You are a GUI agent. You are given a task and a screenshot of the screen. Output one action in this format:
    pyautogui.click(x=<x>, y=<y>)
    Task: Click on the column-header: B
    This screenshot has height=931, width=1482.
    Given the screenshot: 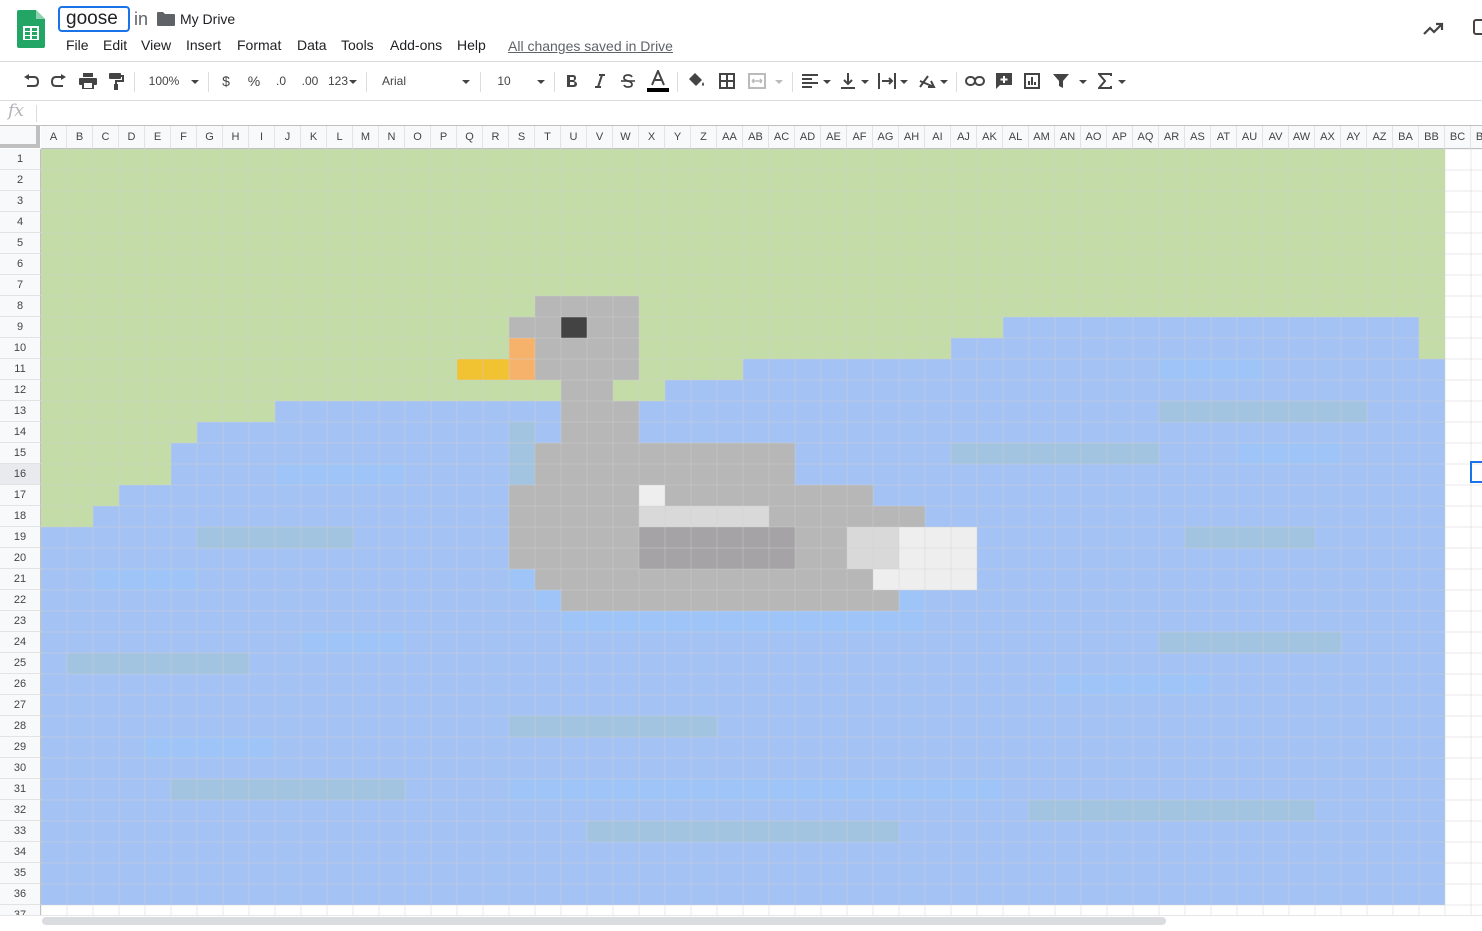 What is the action you would take?
    pyautogui.click(x=80, y=137)
    